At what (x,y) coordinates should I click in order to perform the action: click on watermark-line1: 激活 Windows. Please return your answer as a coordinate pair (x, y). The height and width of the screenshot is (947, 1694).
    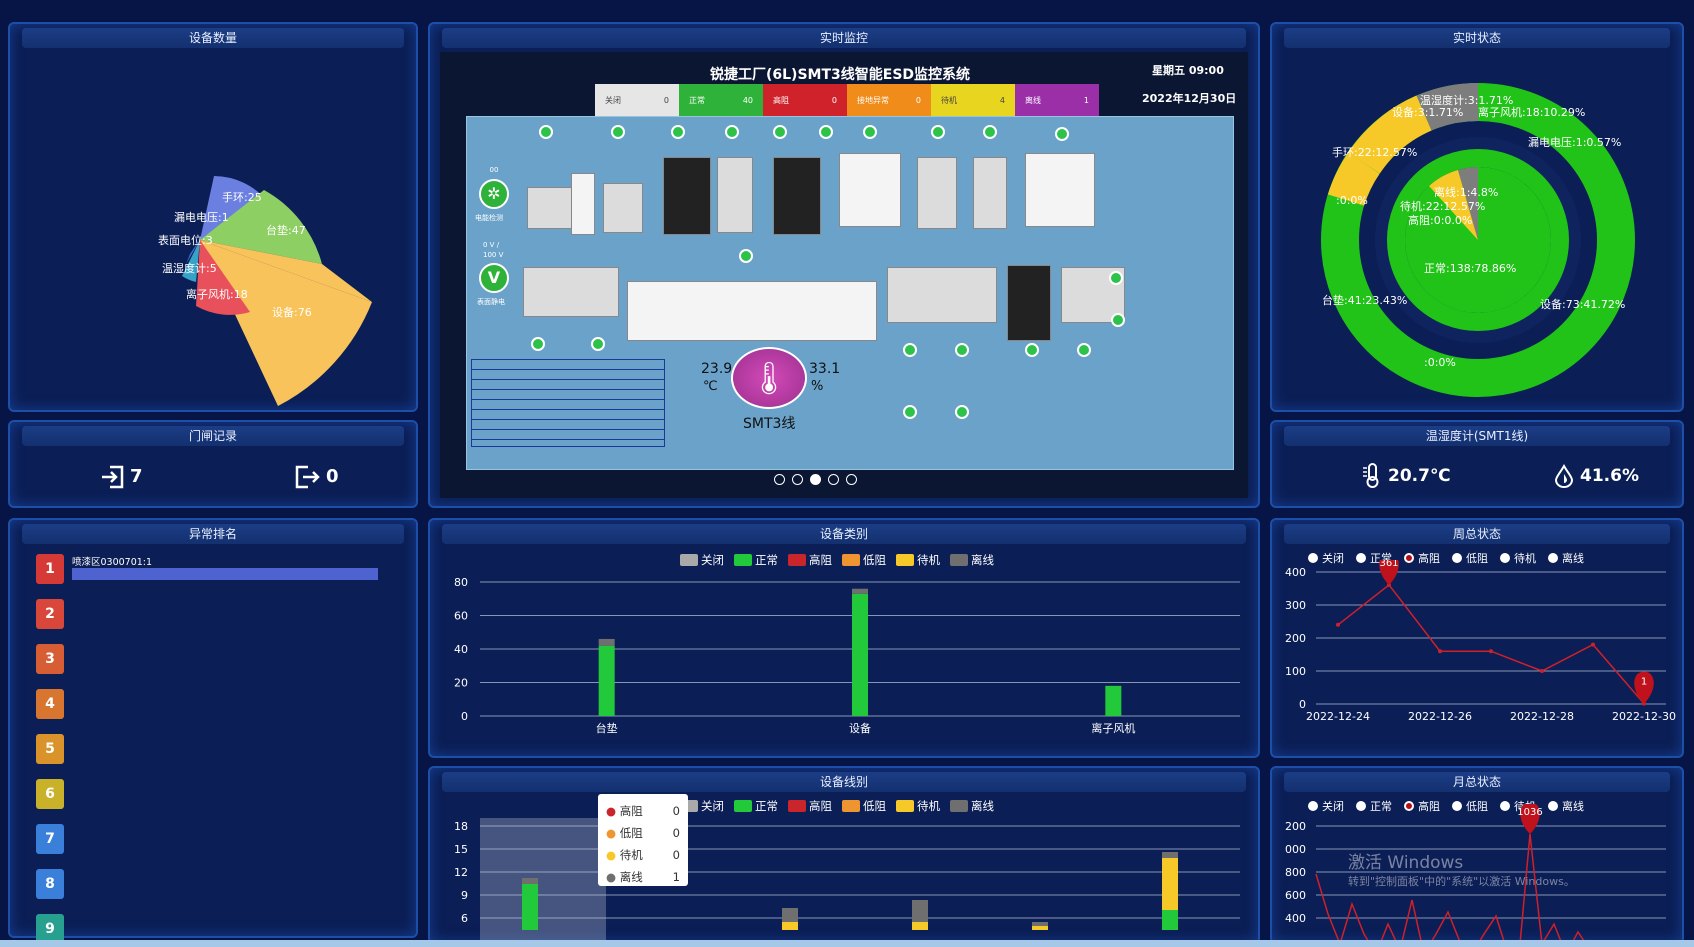
    Looking at the image, I should click on (1406, 863).